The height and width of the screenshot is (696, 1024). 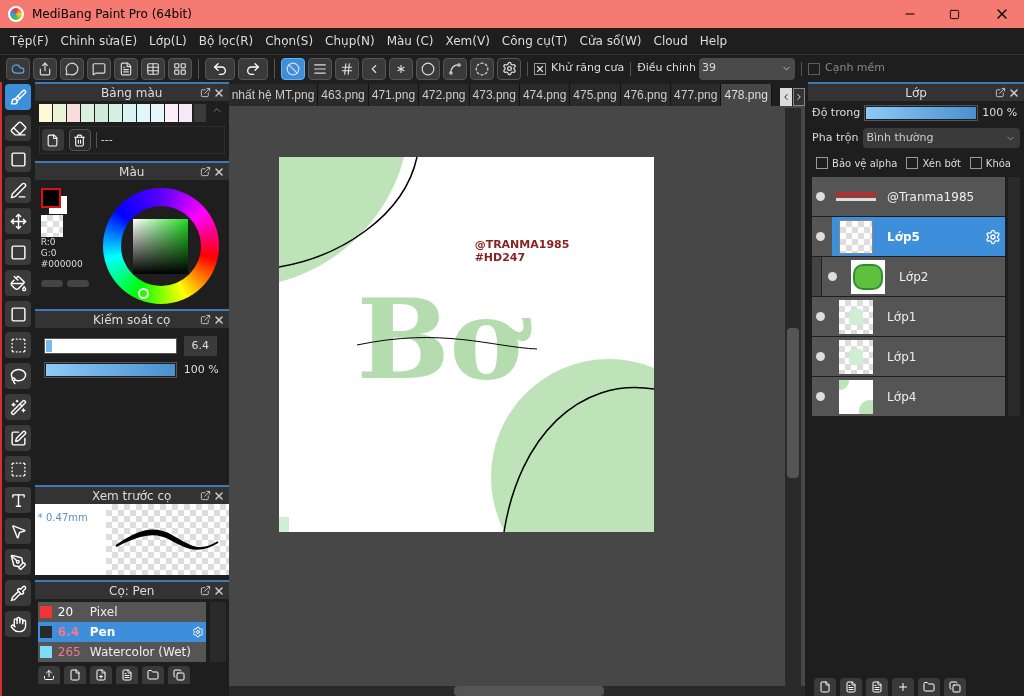 I want to click on concentric-circles-button, so click(x=428, y=68).